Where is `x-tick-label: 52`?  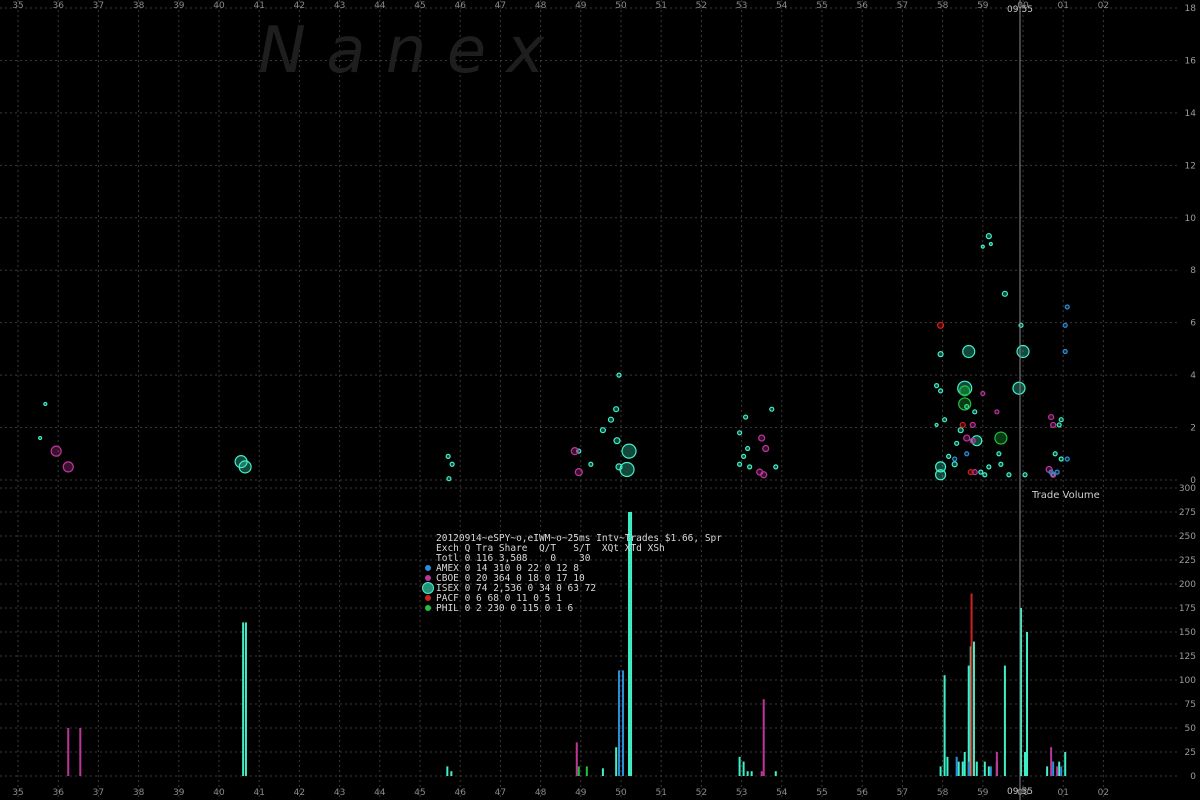 x-tick-label: 52 is located at coordinates (701, 6).